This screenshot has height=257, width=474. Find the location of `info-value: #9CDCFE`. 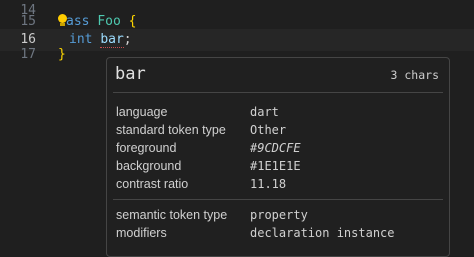

info-value: #9CDCFE is located at coordinates (275, 148).